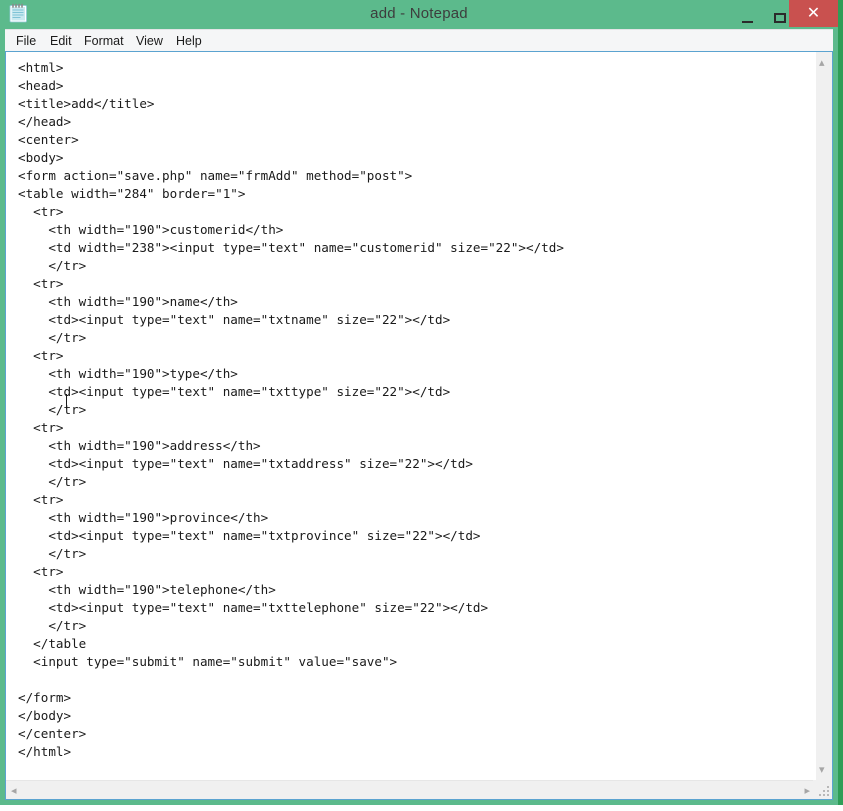 This screenshot has height=811, width=843. Describe the element at coordinates (421, 808) in the screenshot. I see `window-frame-bottom-edge` at that location.